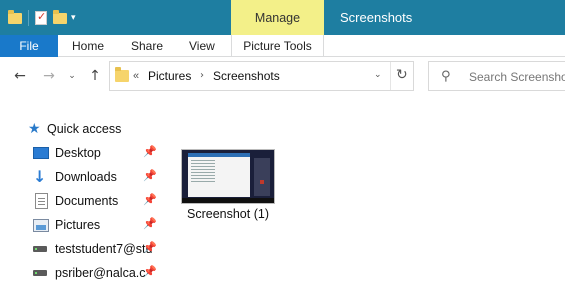 Image resolution: width=565 pixels, height=285 pixels. Describe the element at coordinates (41, 153) in the screenshot. I see `desktop-icon` at that location.